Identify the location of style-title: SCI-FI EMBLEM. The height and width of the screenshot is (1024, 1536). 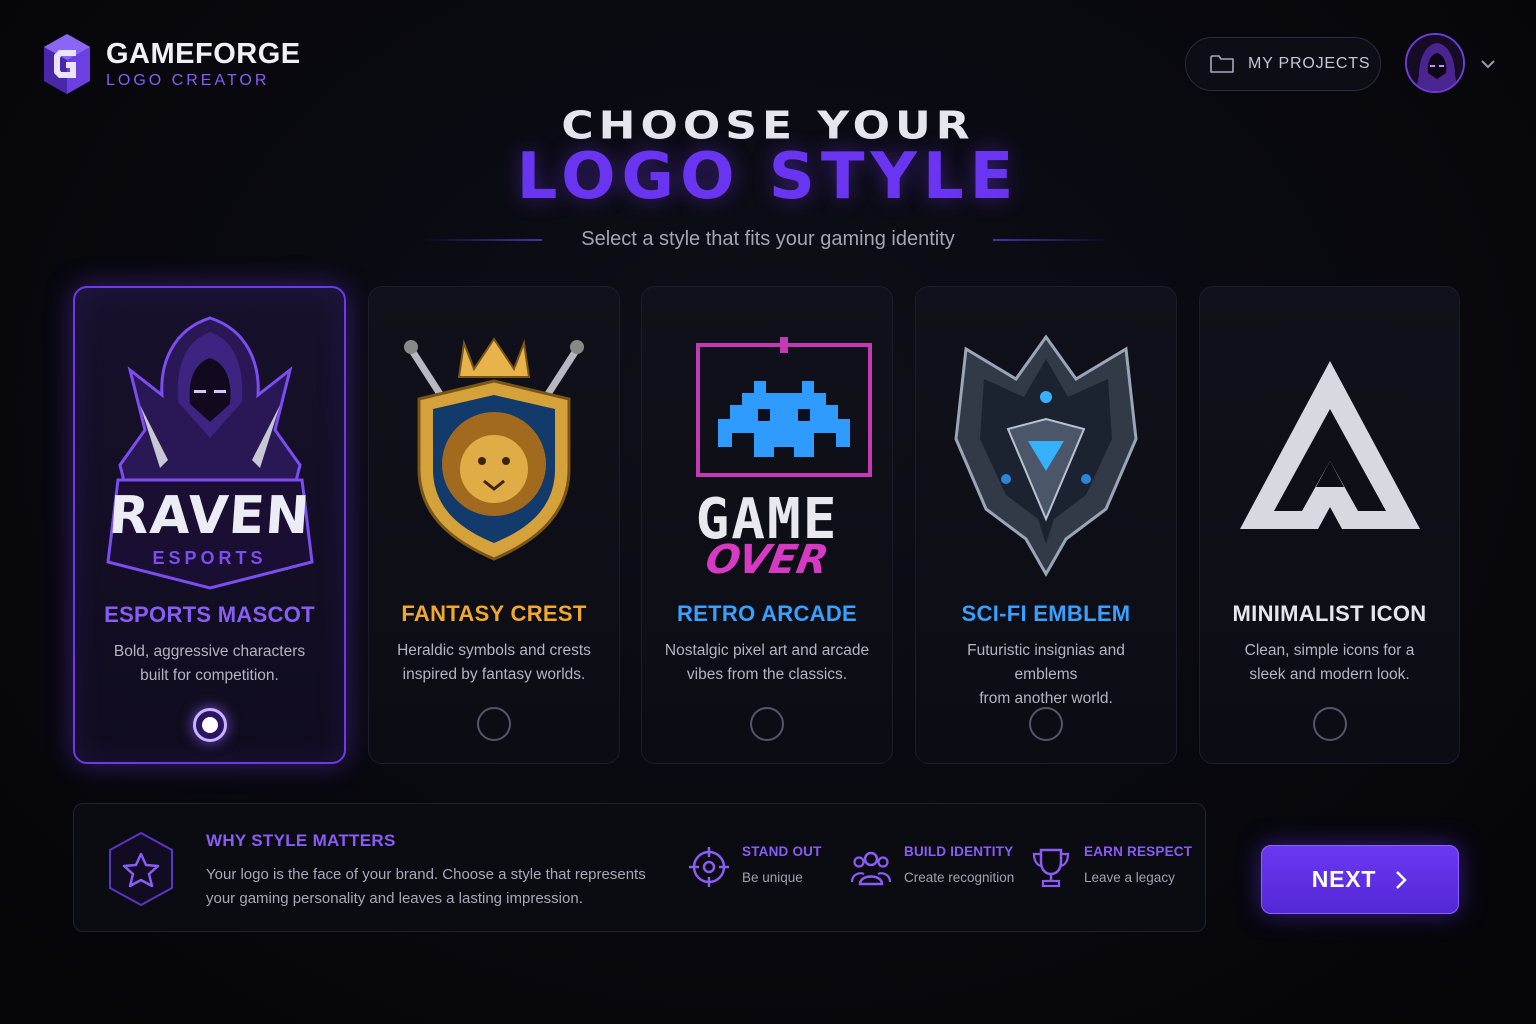
(1046, 613).